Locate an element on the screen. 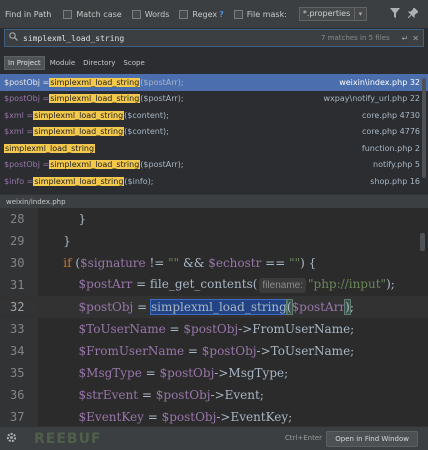  code-token: ->EventKey; is located at coordinates (254, 417).